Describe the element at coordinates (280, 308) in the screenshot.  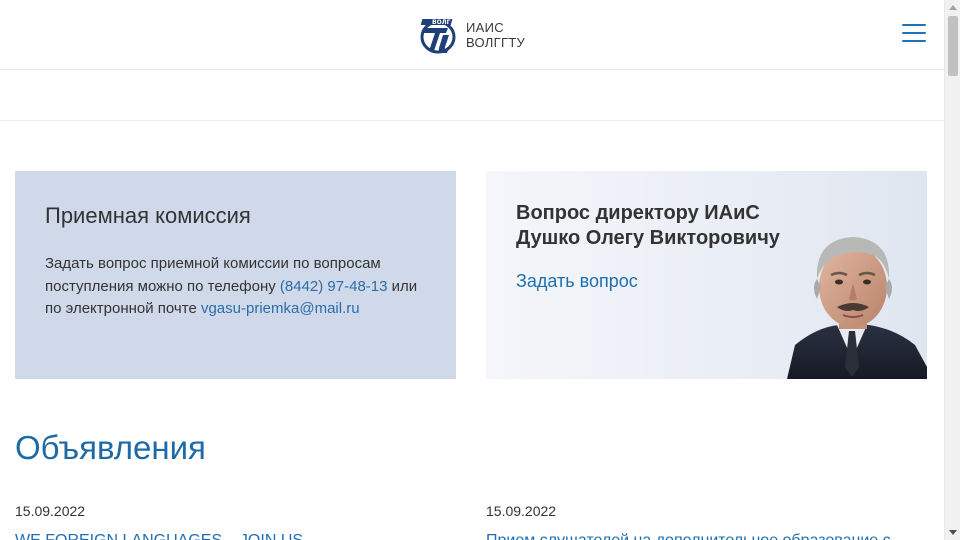
I see `admission-email-link: vgasu-priemka@mail.ru` at that location.